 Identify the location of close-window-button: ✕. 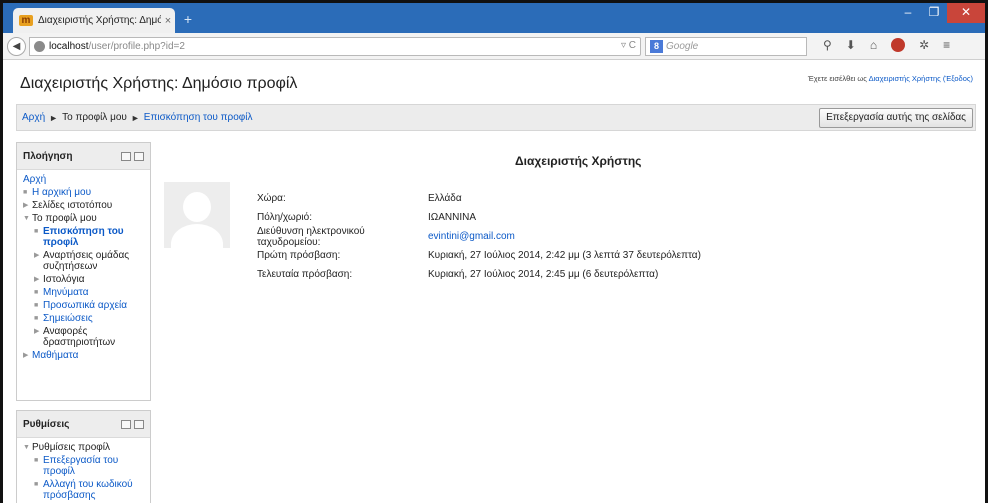
(966, 13).